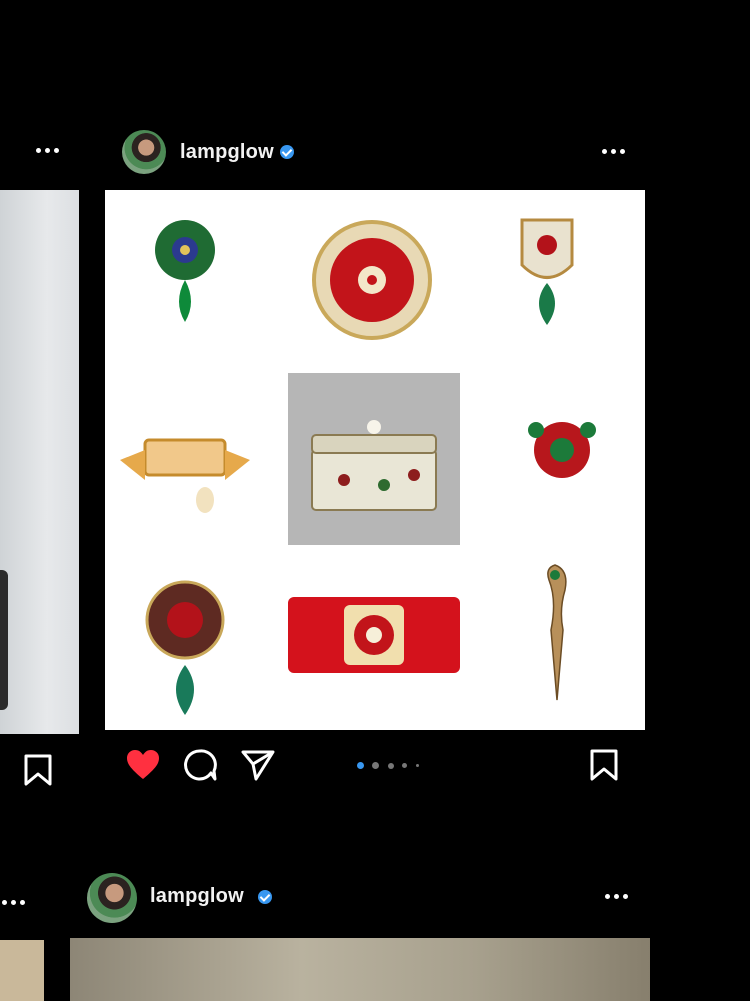 The height and width of the screenshot is (1001, 750). I want to click on comment-icon, so click(200, 765).